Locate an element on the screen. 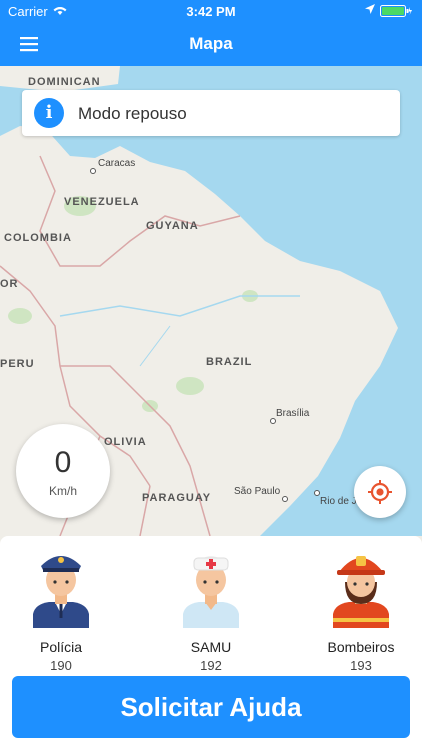 Image resolution: width=422 pixels, height=750 pixels. police-number: 190 is located at coordinates (61, 665).